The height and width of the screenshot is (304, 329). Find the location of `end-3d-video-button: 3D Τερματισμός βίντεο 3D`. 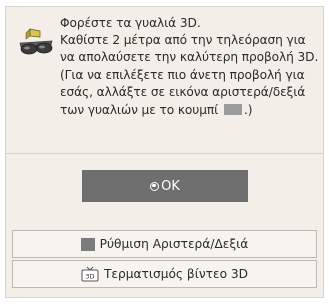

end-3d-video-button: 3D Τερματισμός βίντεο 3D is located at coordinates (164, 274).